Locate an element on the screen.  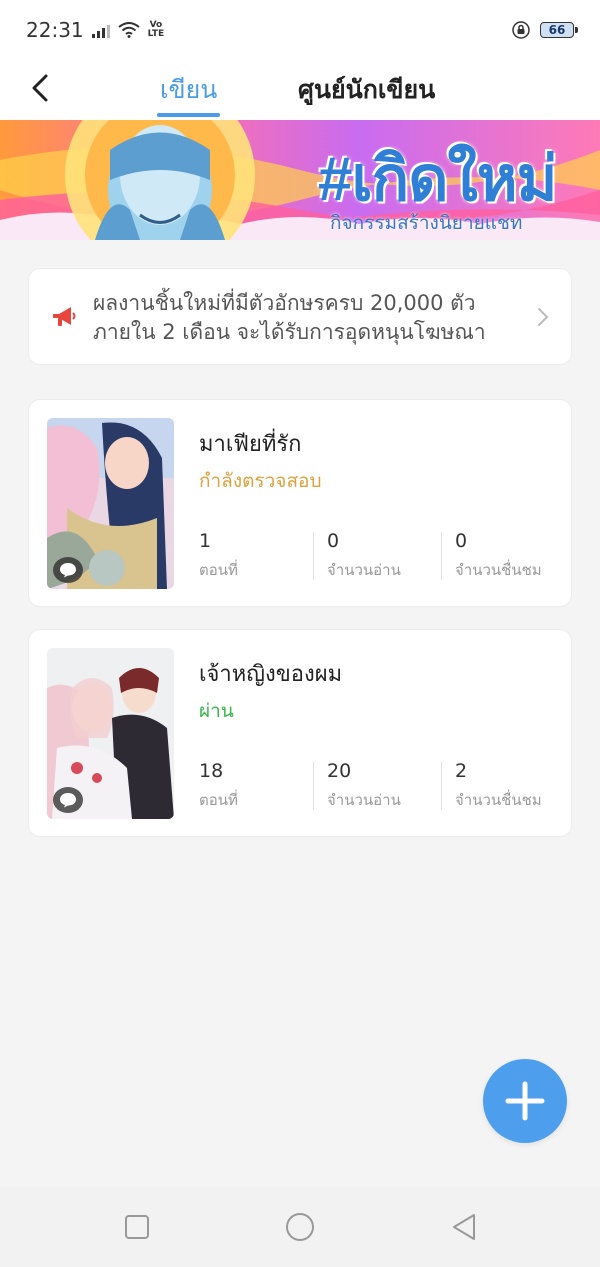
story-stats: 1 ตอนที่ 0 จำนวนอ่าน 0 จำนวนชื่นชม is located at coordinates (379, 556).